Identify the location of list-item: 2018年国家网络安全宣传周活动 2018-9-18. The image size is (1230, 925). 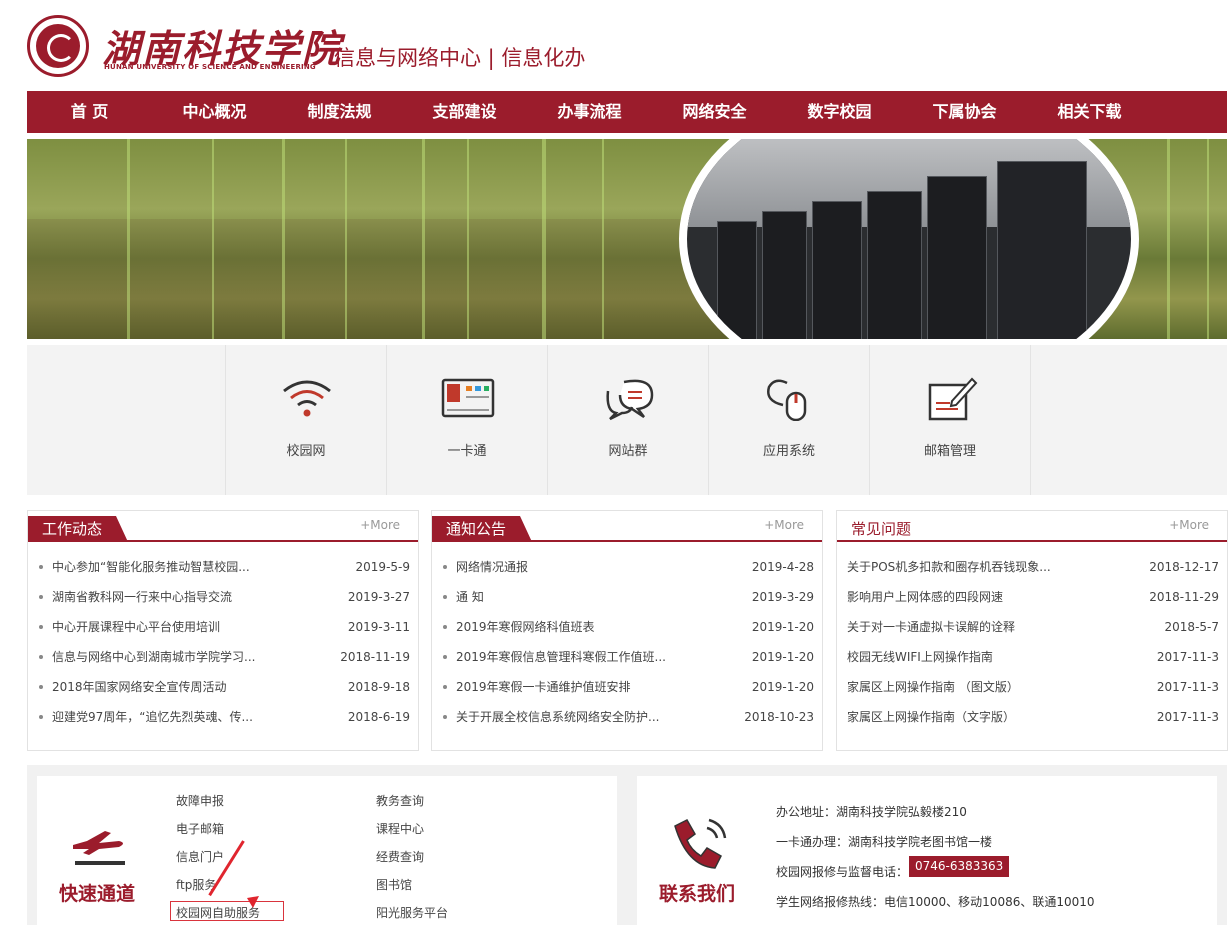
(223, 687).